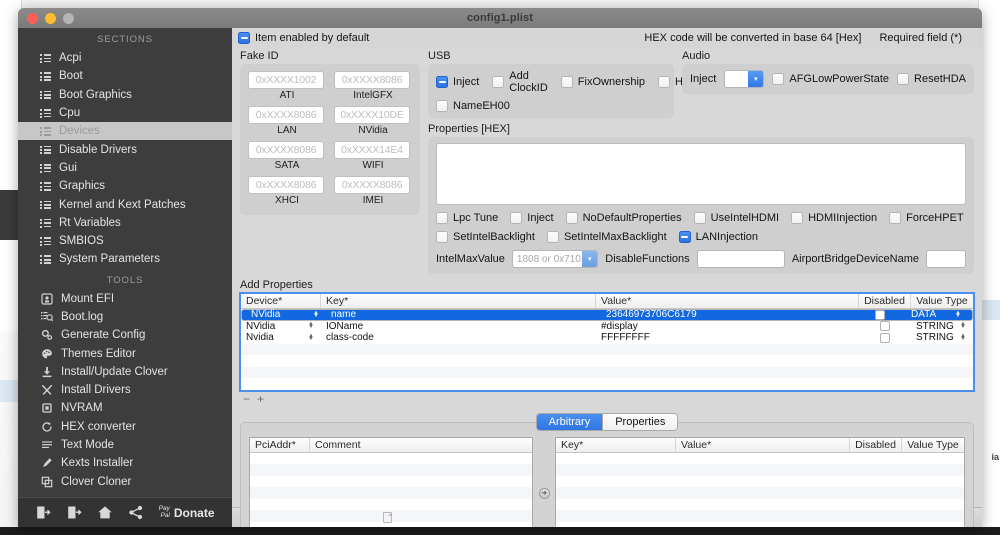 This screenshot has height=535, width=1000. Describe the element at coordinates (125, 223) in the screenshot. I see `sidebar-item-rt-variables: Rt Variables` at that location.